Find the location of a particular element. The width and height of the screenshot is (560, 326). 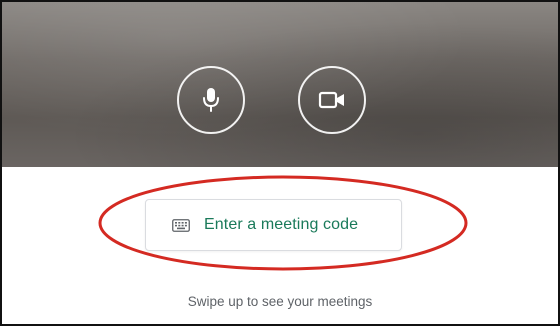

mic-icon is located at coordinates (211, 100).